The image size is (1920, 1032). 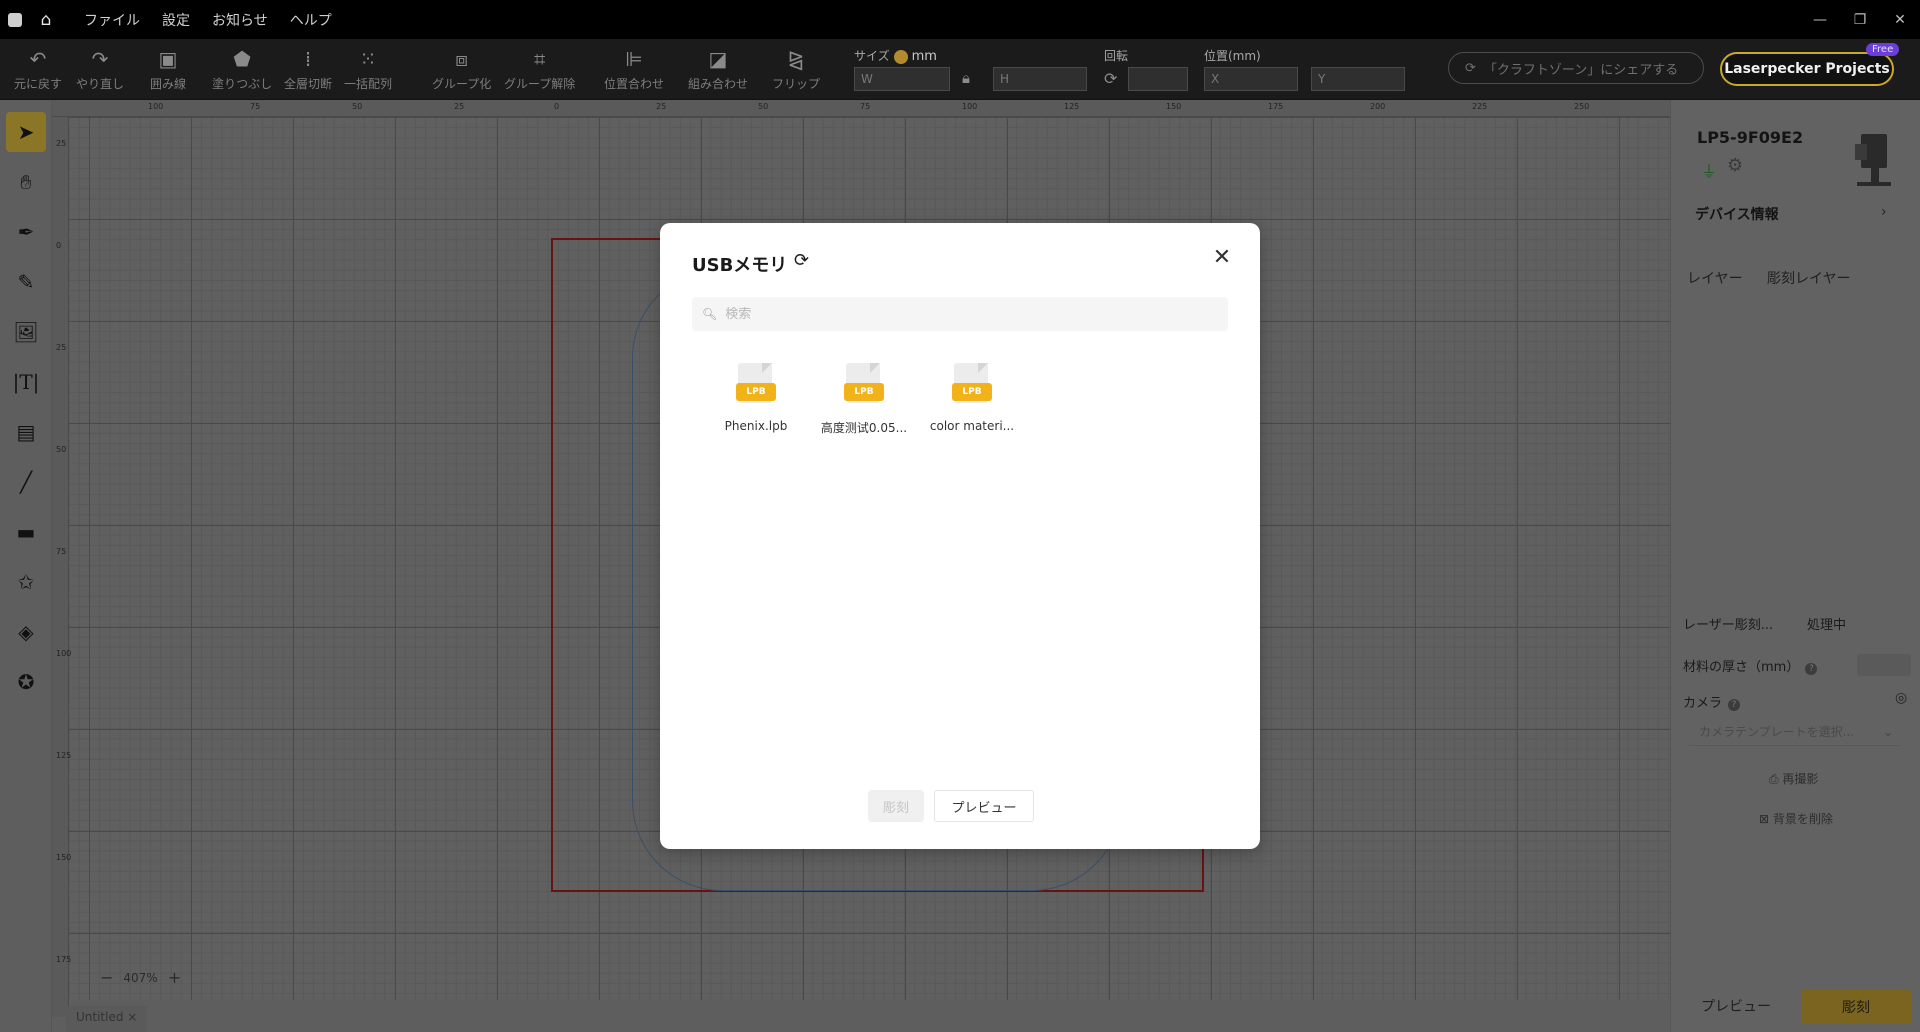 I want to click on ruler-tick: 150, so click(x=1174, y=106).